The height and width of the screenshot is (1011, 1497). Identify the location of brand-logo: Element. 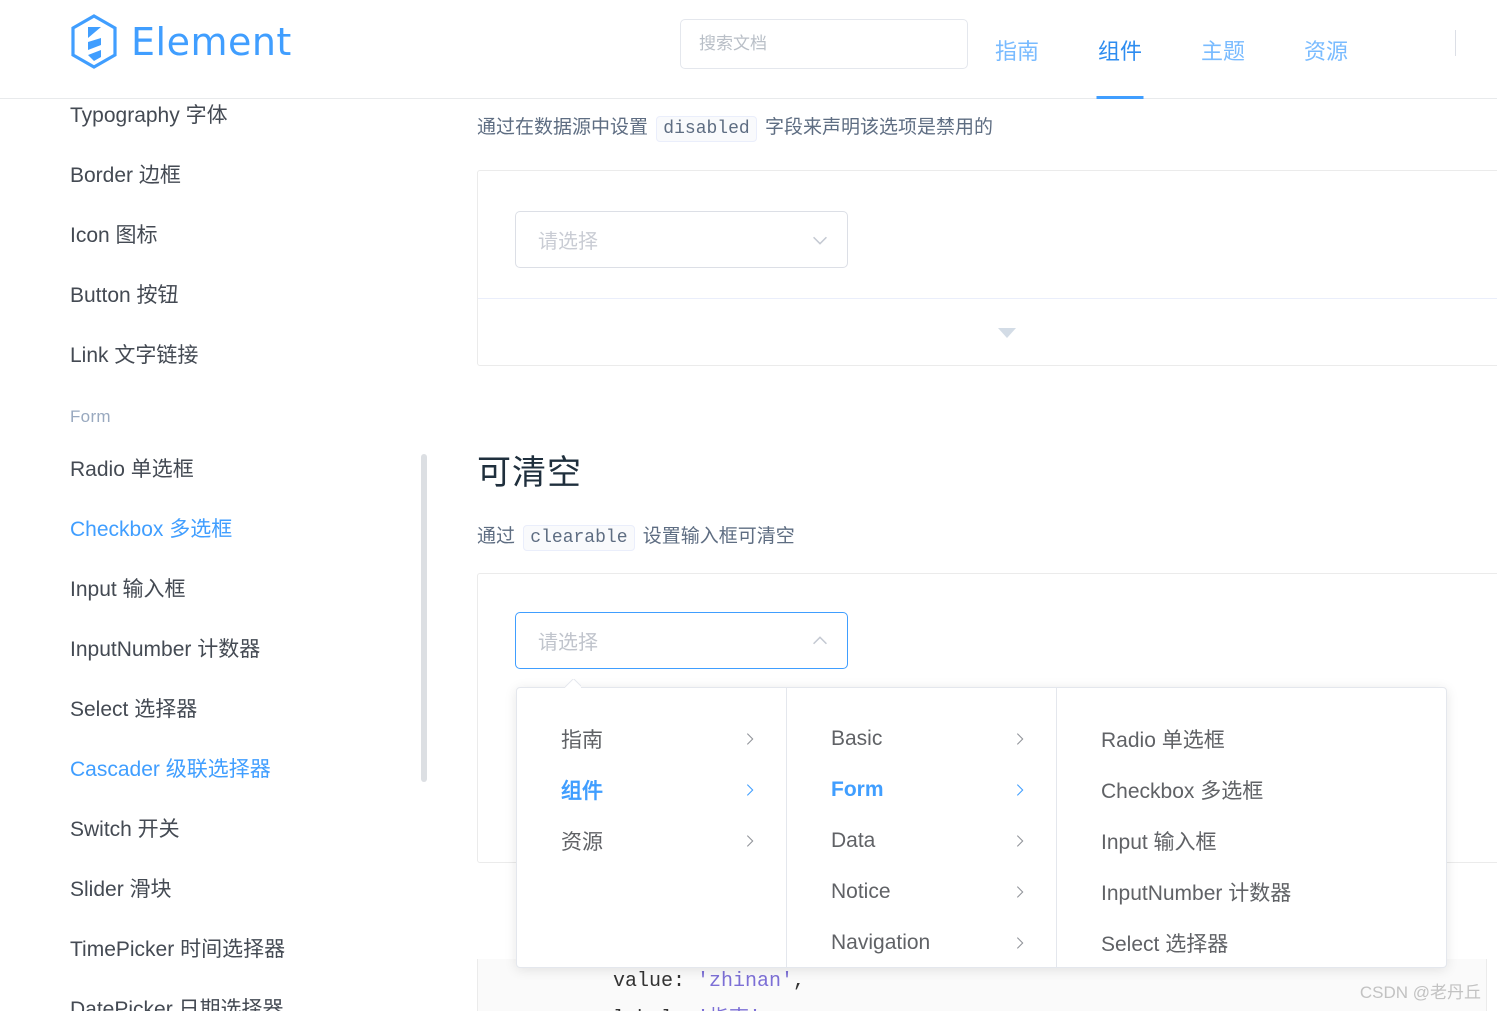
(181, 41).